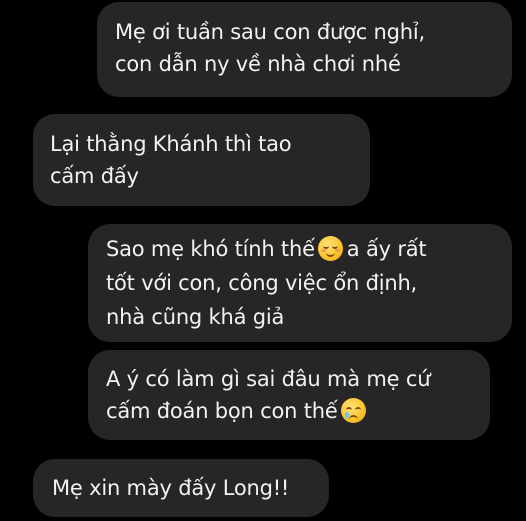 This screenshot has height=521, width=526. Describe the element at coordinates (353, 410) in the screenshot. I see `face-holding-back-tears-icon` at that location.